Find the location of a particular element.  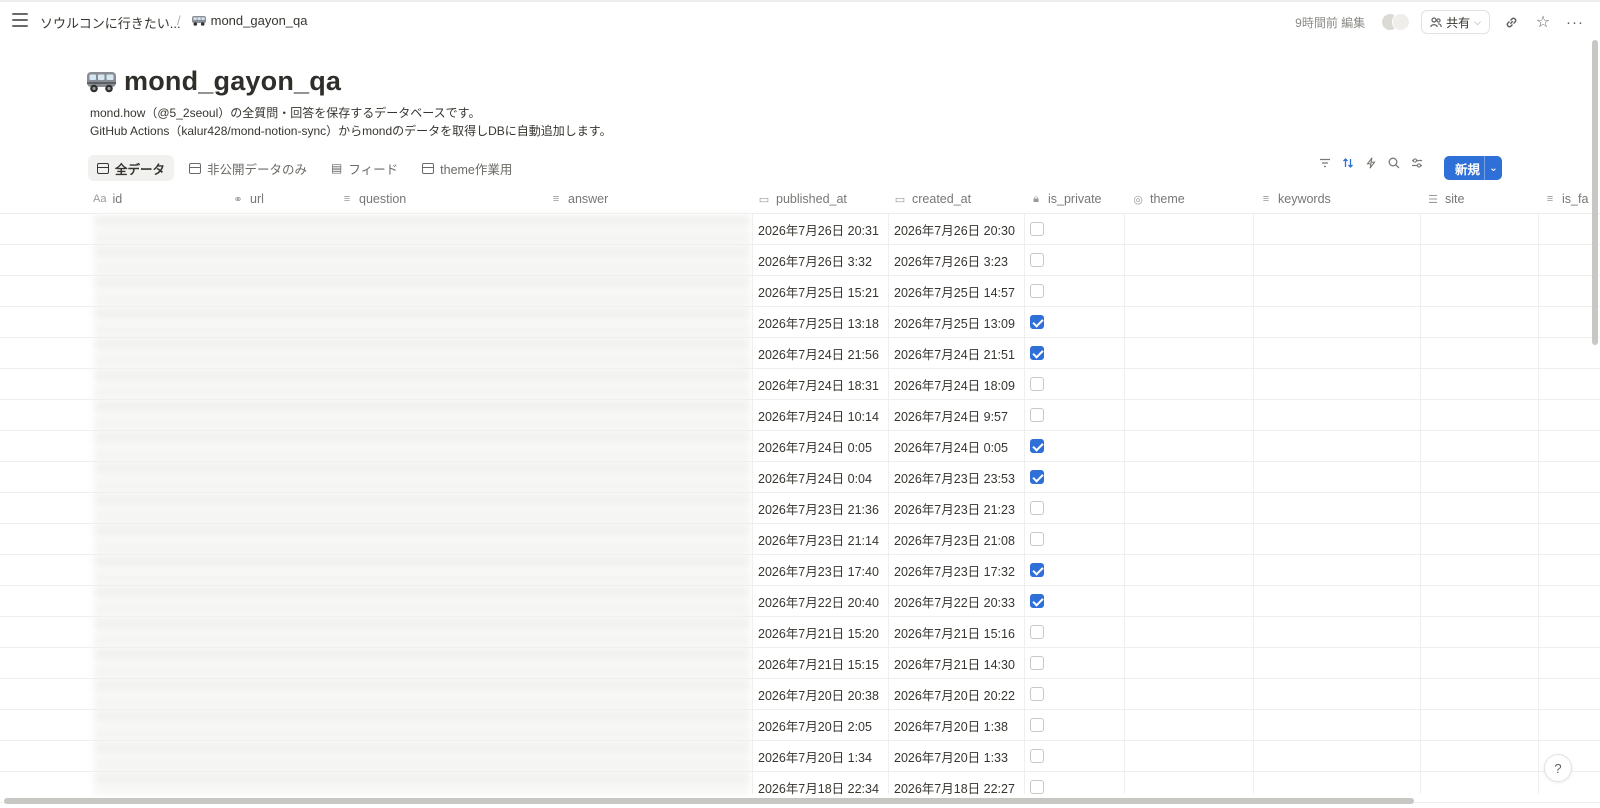

column-header-published-at: ▭ published_at is located at coordinates (802, 199).